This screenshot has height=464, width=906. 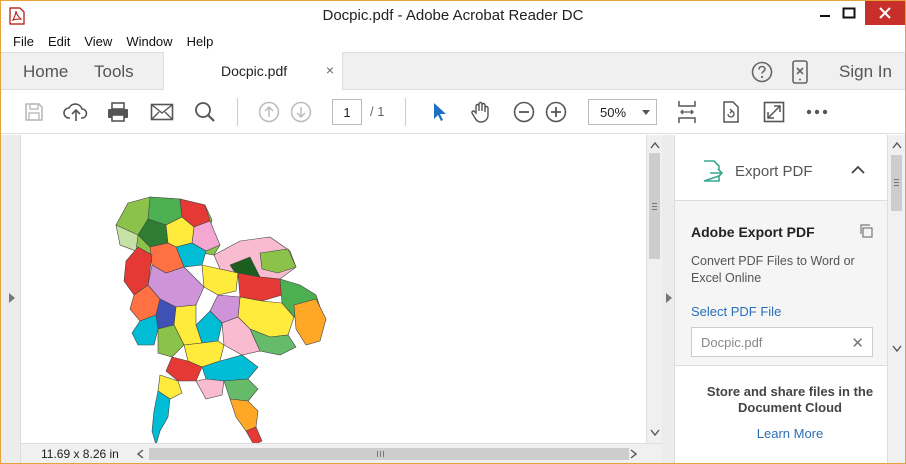 I want to click on export-settings-icon, so click(x=866, y=231).